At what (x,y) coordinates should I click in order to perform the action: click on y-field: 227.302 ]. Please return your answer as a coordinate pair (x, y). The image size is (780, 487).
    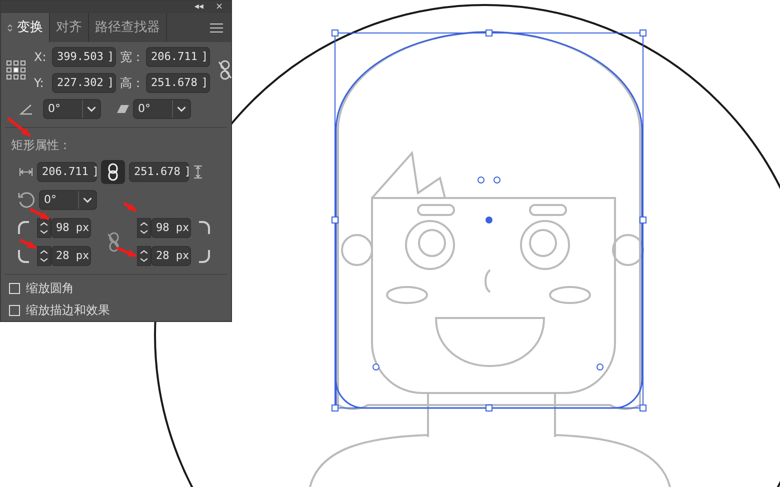
    Looking at the image, I should click on (84, 83).